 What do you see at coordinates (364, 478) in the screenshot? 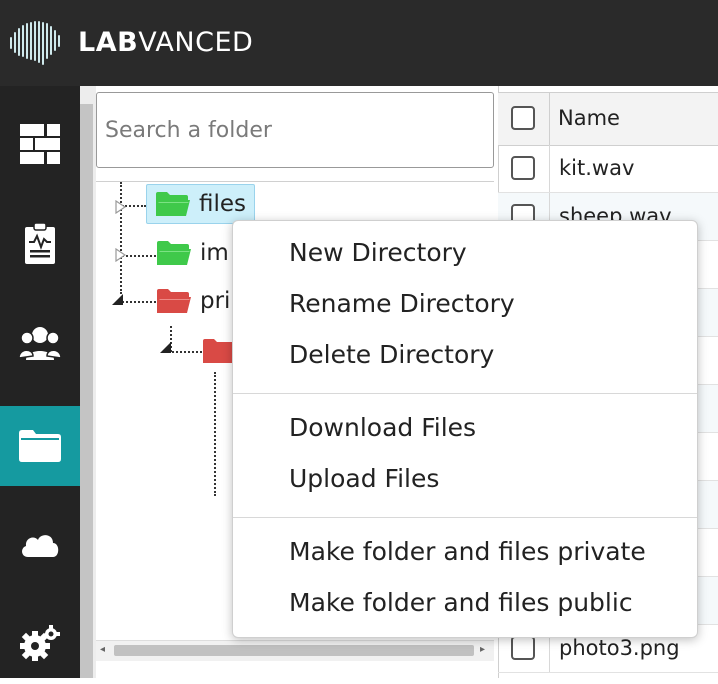
I see `menu-item-upload-files: Upload Files` at bounding box center [364, 478].